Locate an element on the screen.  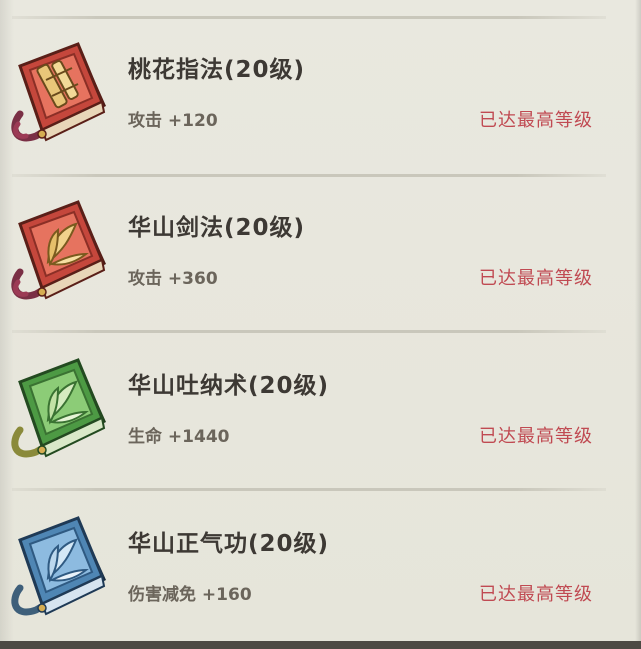
huashan-breathing-manual-icon is located at coordinates (58, 412).